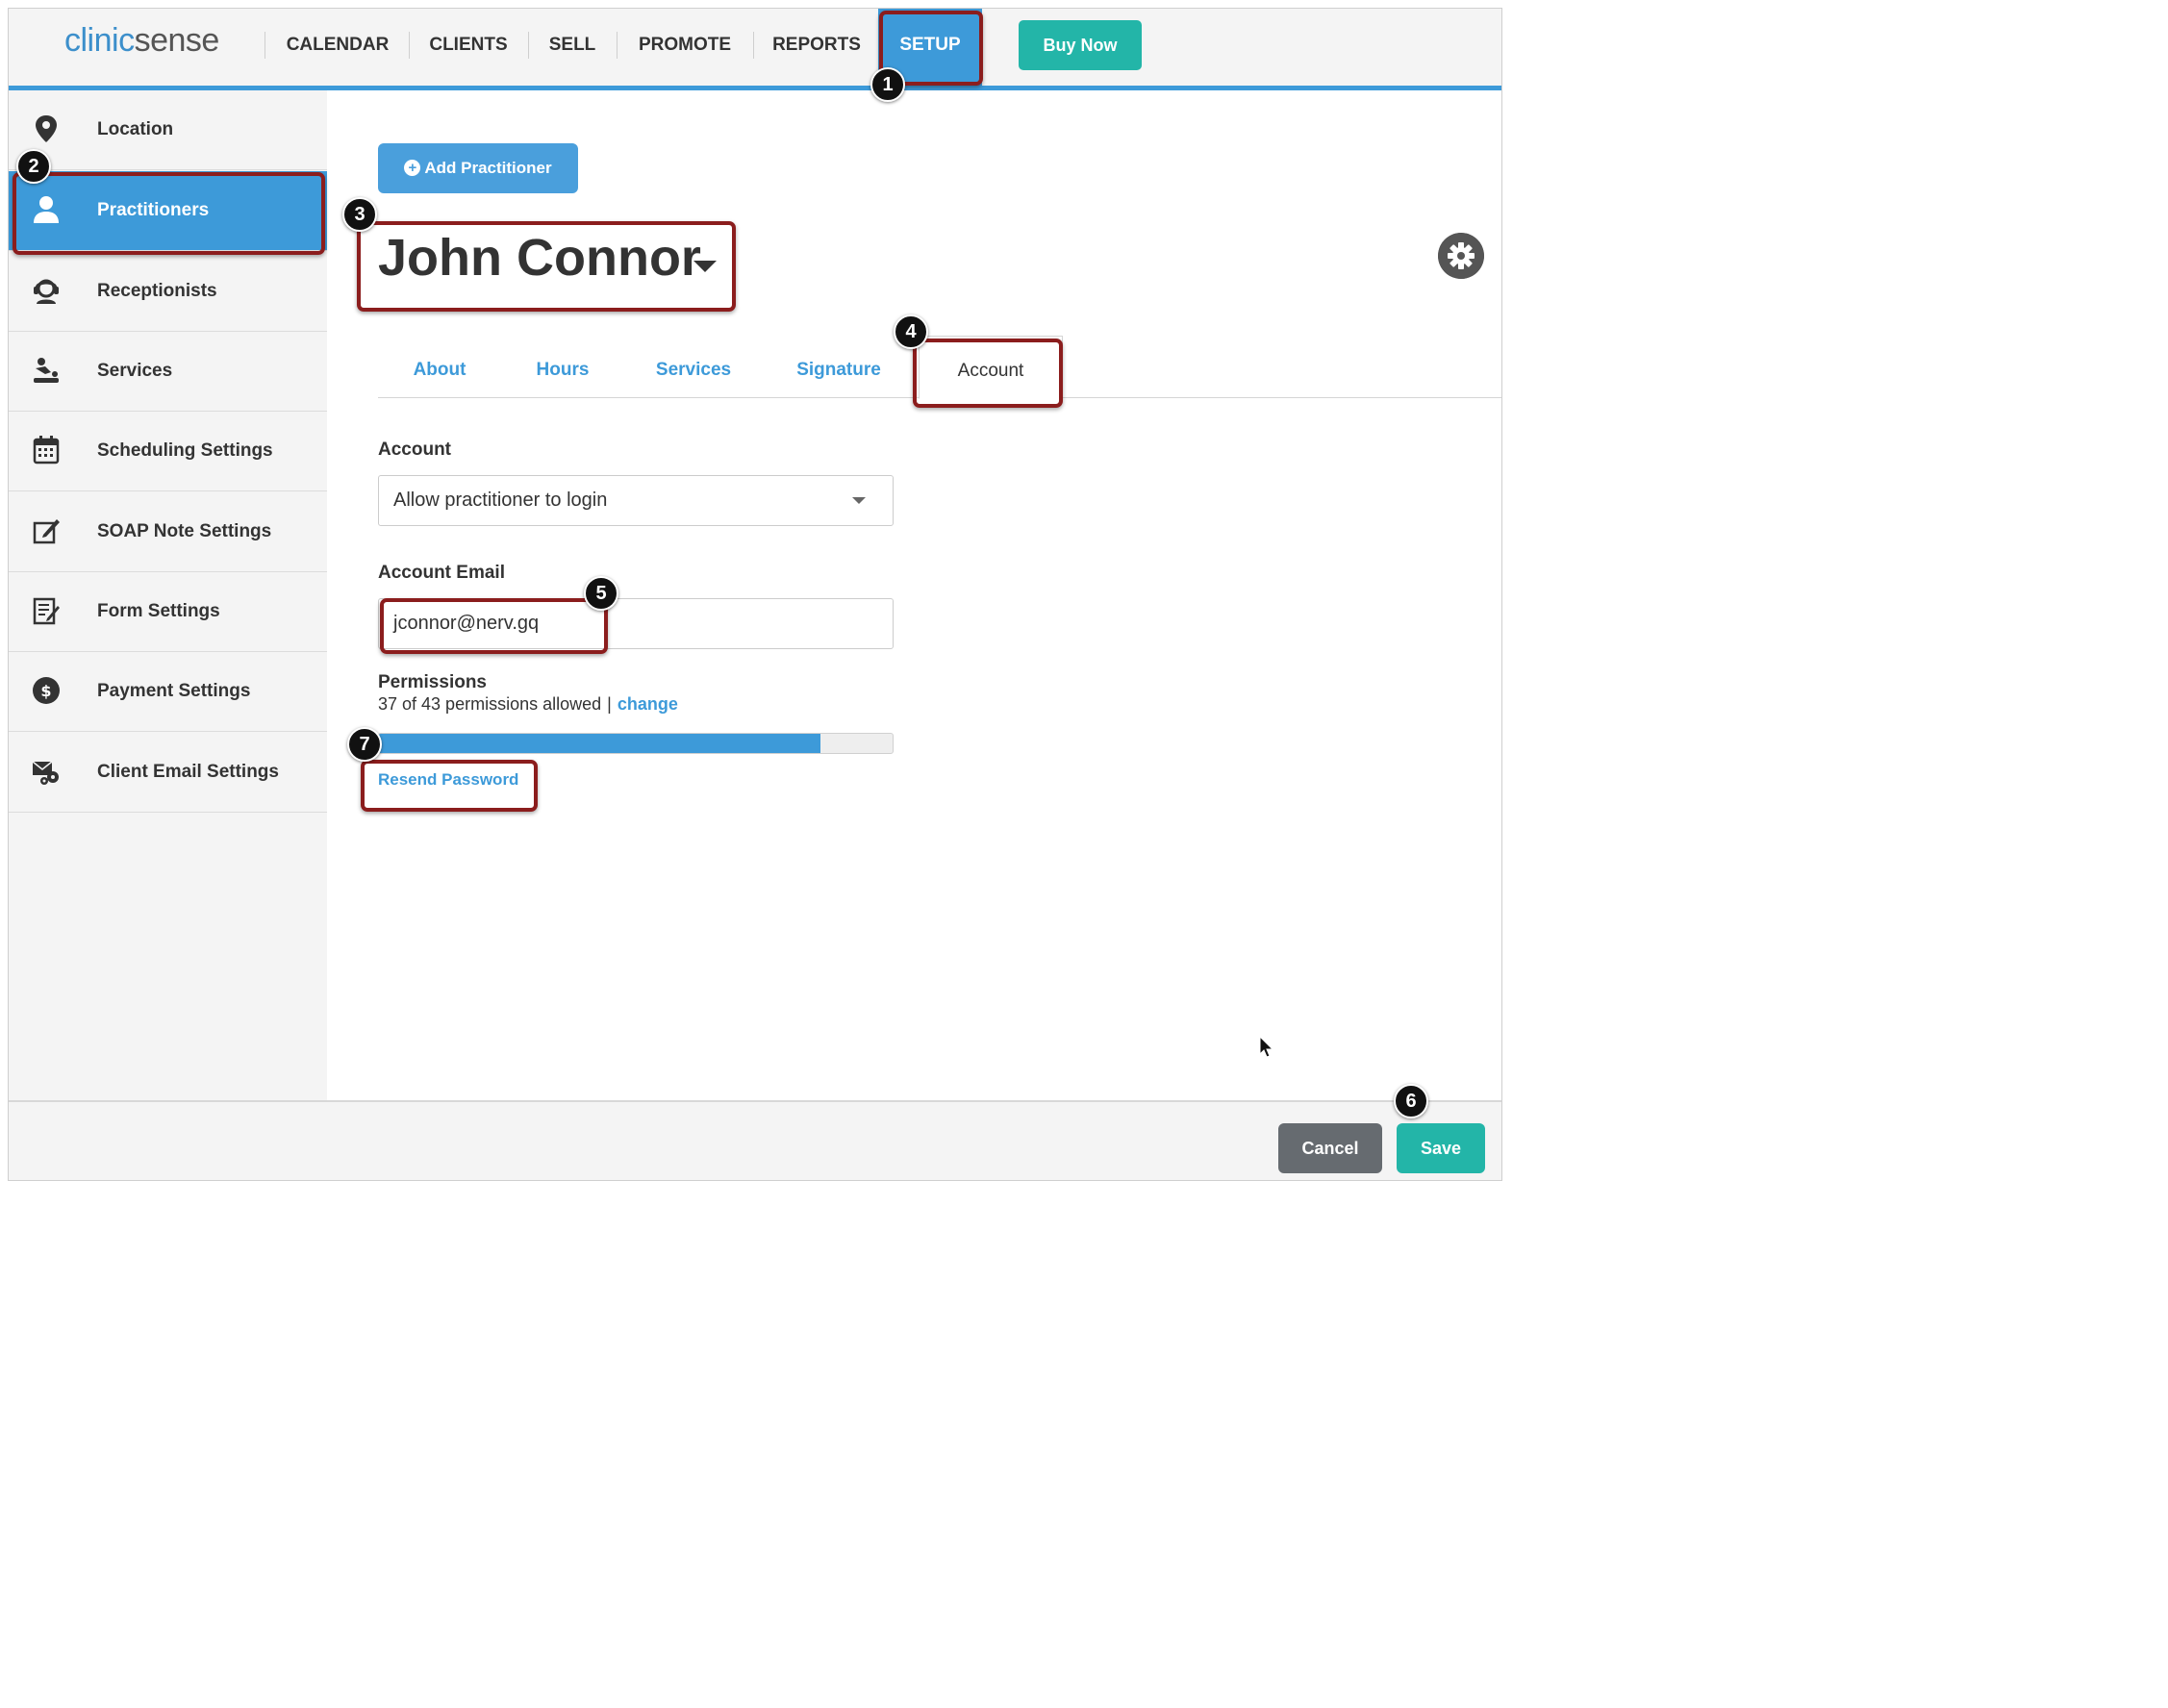 This screenshot has width=2168, height=1708. I want to click on highlight-email, so click(494, 626).